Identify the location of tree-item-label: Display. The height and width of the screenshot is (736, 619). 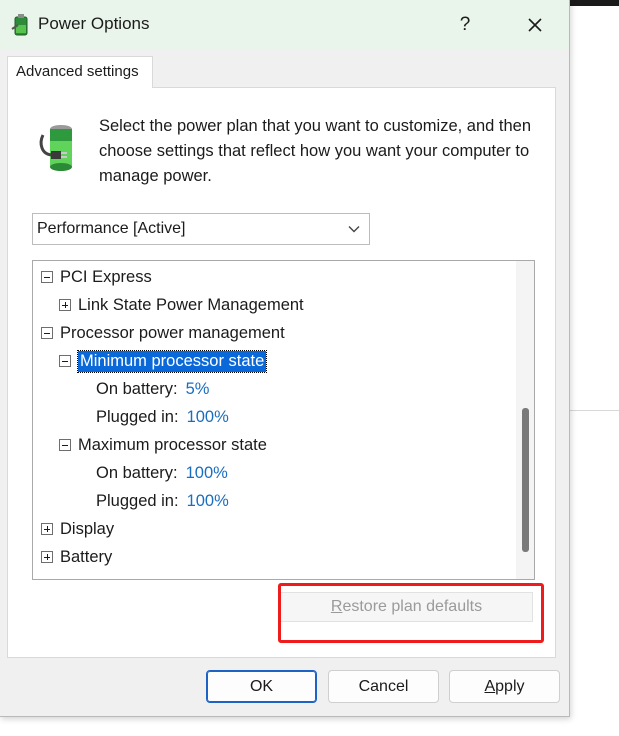
(87, 528).